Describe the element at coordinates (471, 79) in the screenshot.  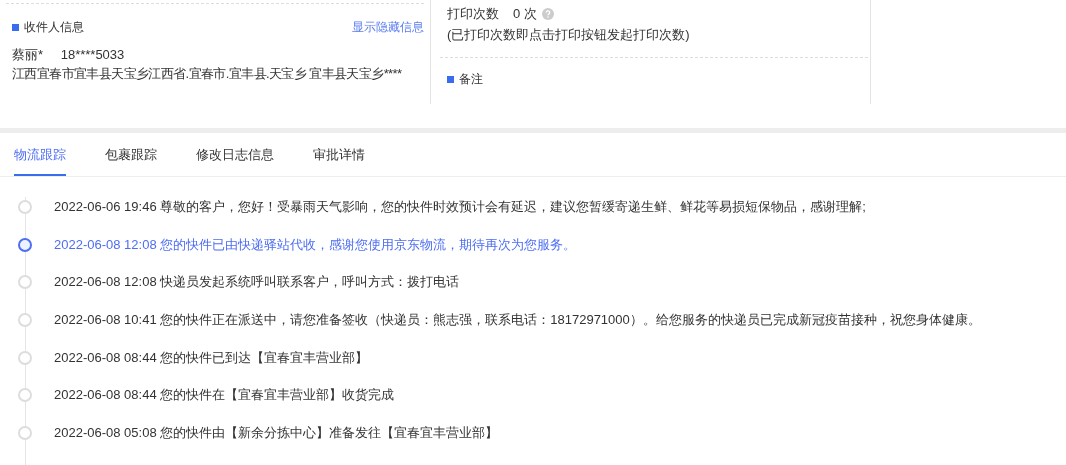
I see `section-heading: 备注` at that location.